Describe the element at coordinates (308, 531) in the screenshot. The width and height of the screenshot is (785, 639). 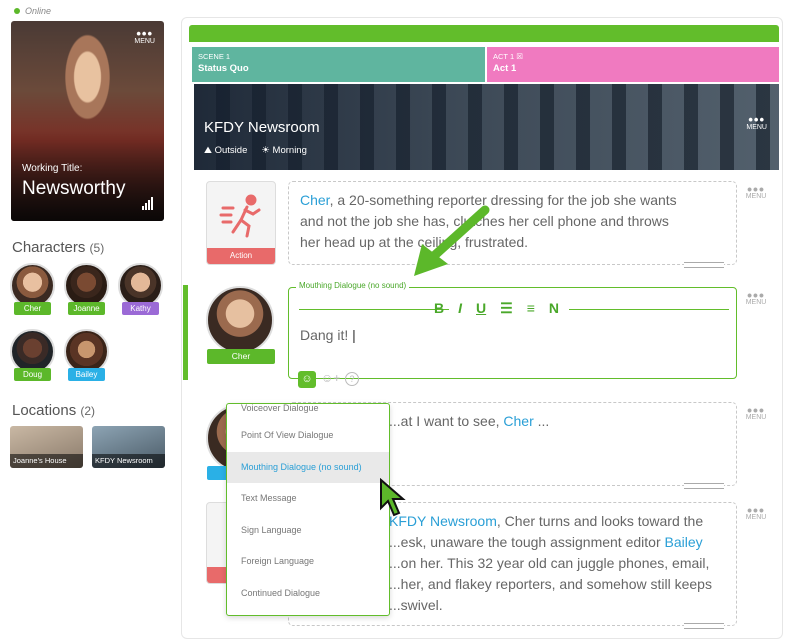
I see `dropdown-item-sign-language: Sign Language` at that location.